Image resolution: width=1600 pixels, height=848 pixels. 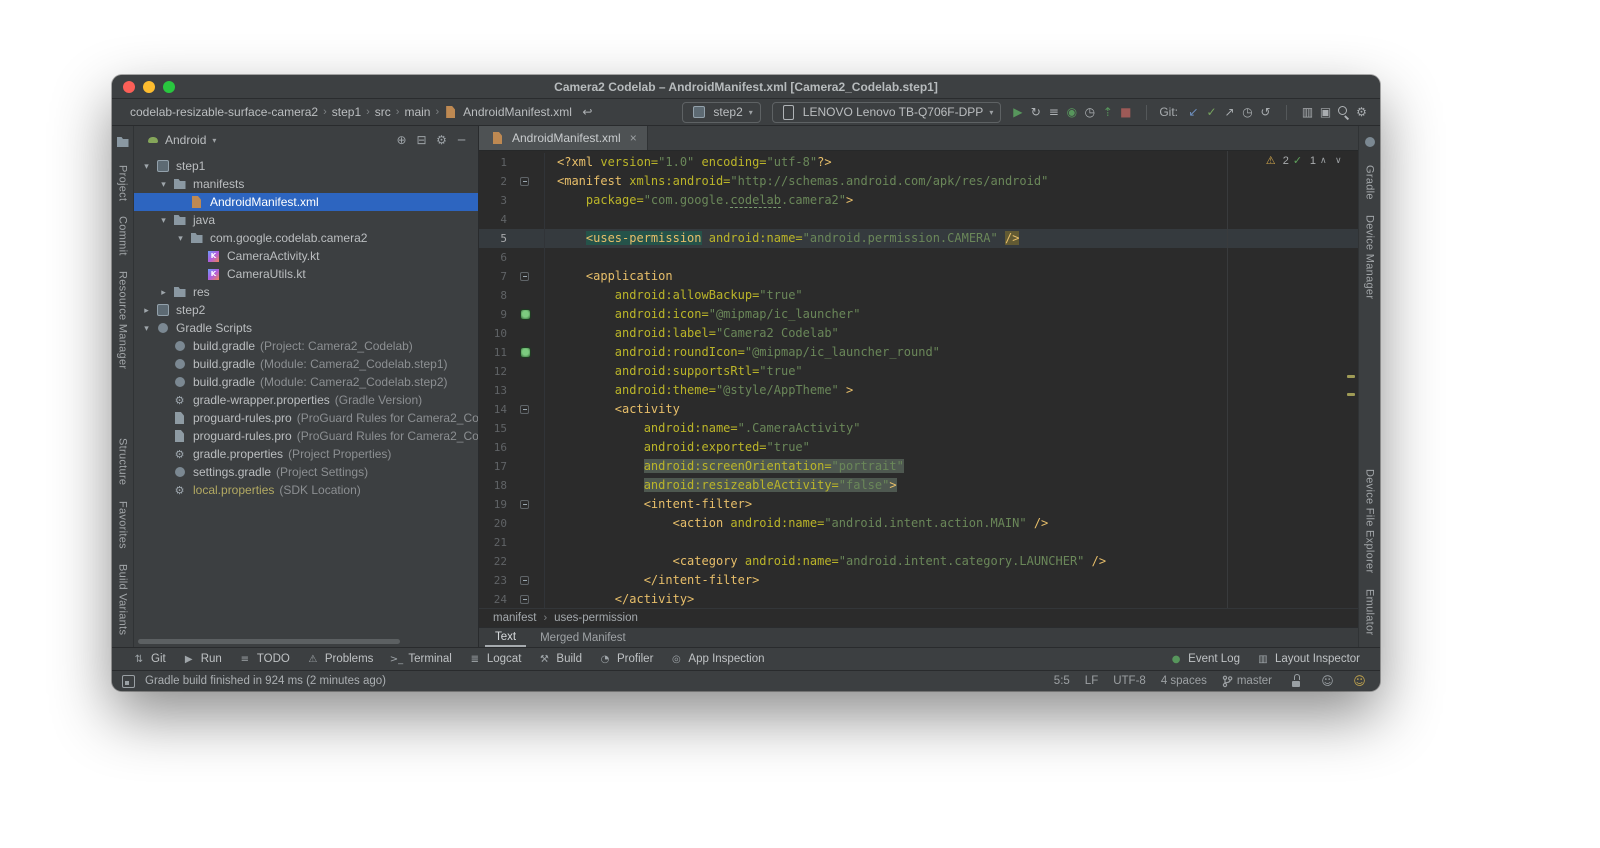 What do you see at coordinates (421, 140) in the screenshot?
I see `collapse-all-icon: ⊟` at bounding box center [421, 140].